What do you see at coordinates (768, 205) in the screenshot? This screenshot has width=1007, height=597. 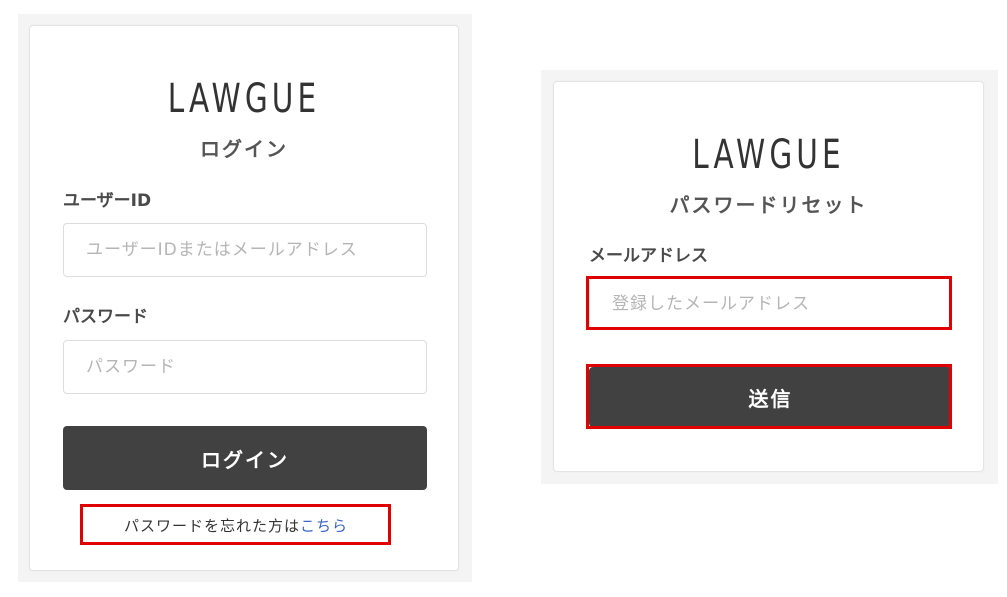 I see `reset-title: パスワードリセット` at bounding box center [768, 205].